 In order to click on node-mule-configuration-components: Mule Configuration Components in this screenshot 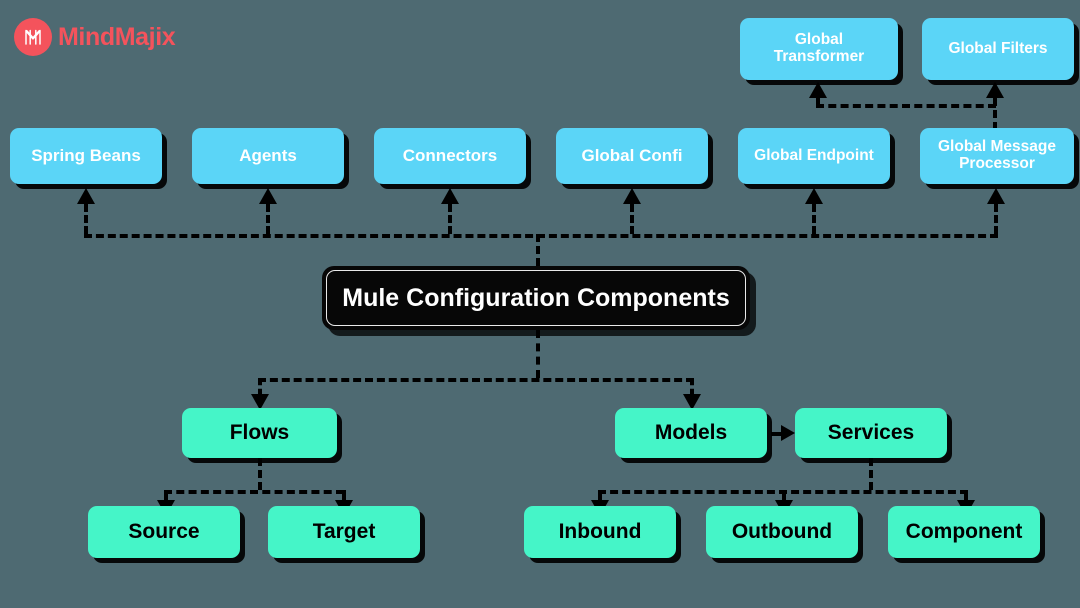, I will do `click(536, 298)`.